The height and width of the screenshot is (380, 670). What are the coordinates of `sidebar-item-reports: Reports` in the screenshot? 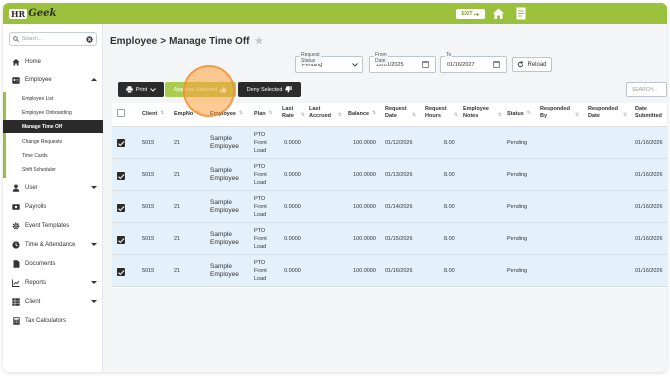 It's located at (53, 283).